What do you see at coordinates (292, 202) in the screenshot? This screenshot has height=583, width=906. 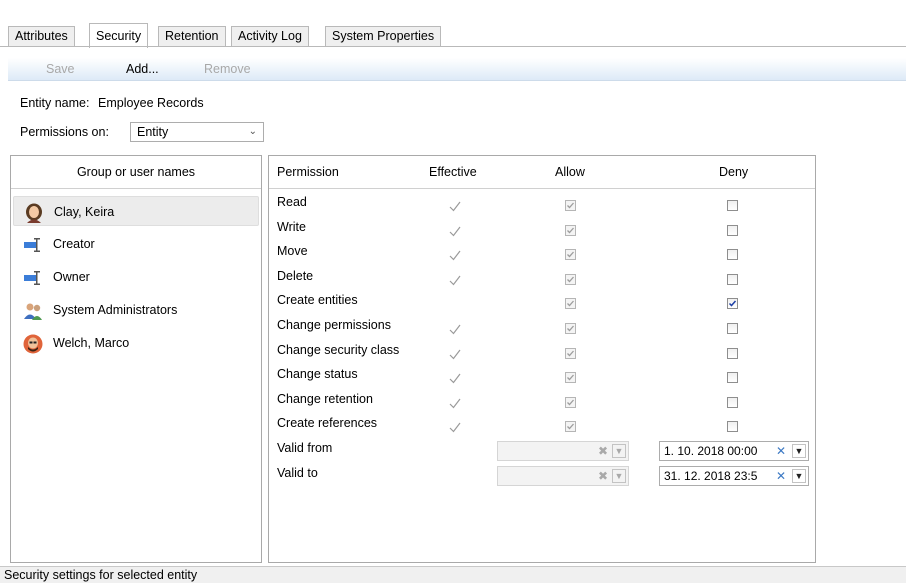 I see `permission-name: Read` at bounding box center [292, 202].